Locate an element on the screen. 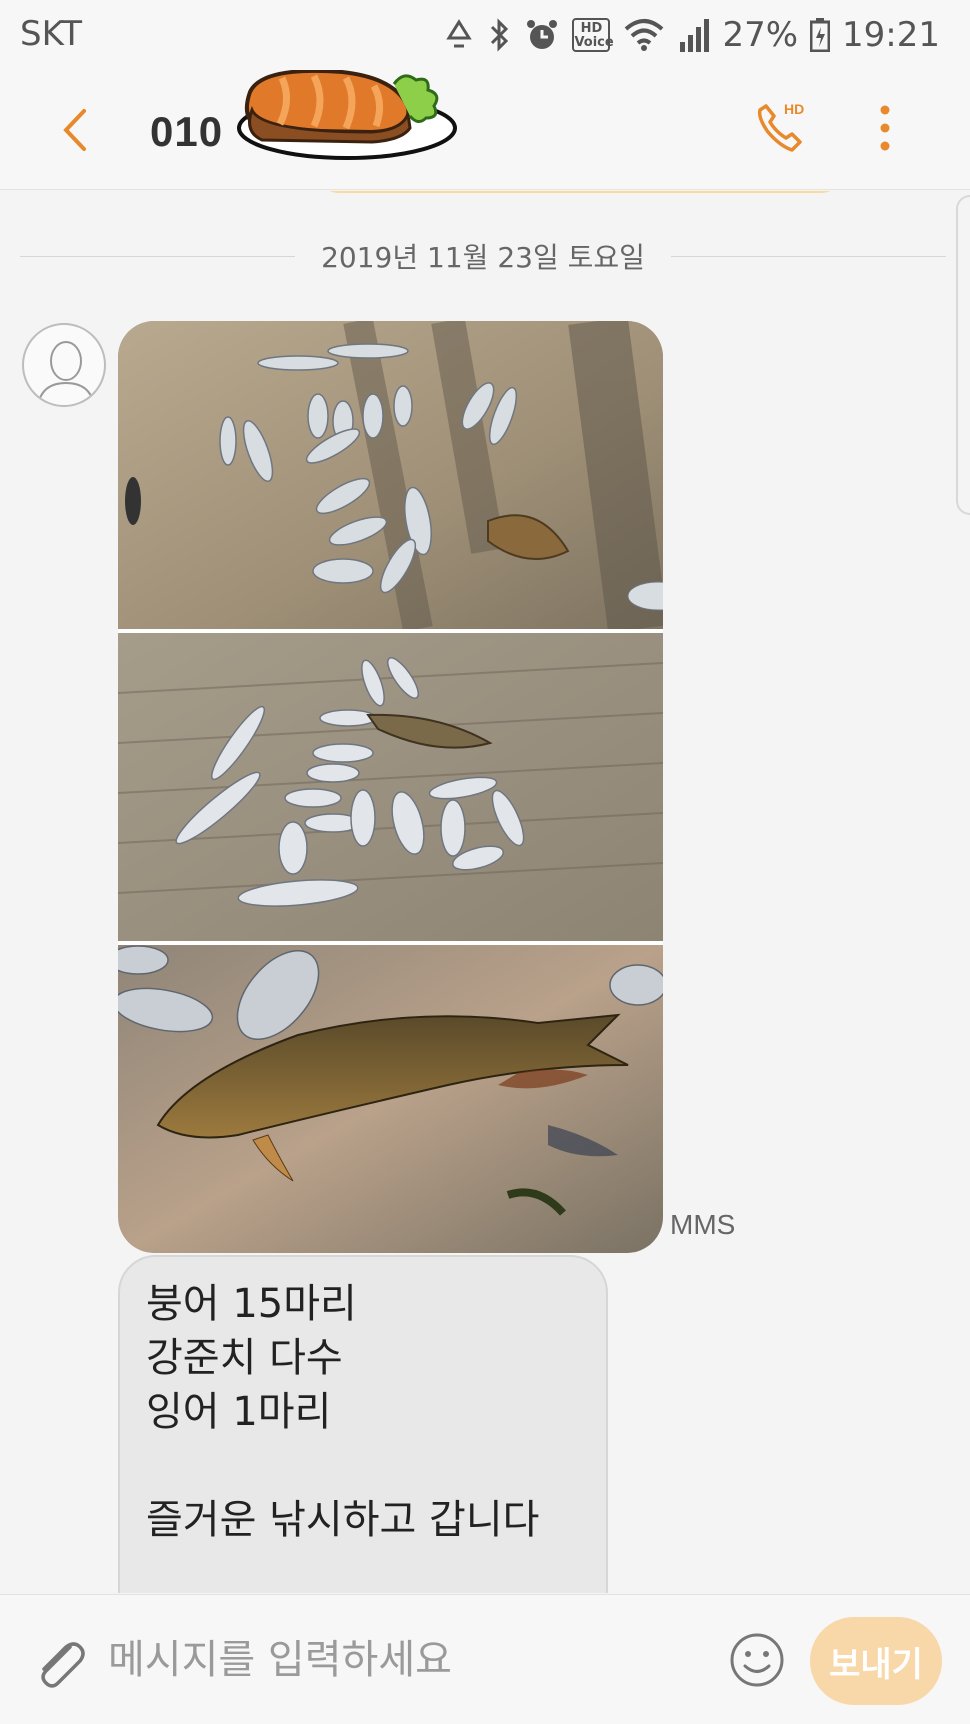 This screenshot has width=970, height=1724. phone-icon: HD is located at coordinates (780, 126).